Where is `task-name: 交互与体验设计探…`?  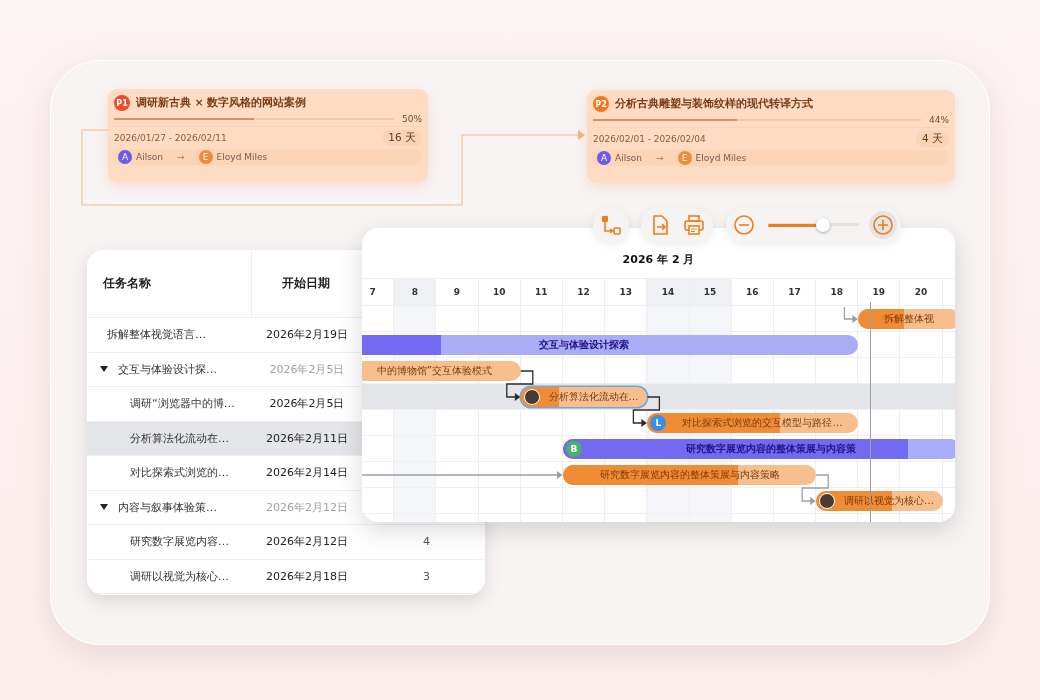
task-name: 交互与体验设计探… is located at coordinates (167, 369).